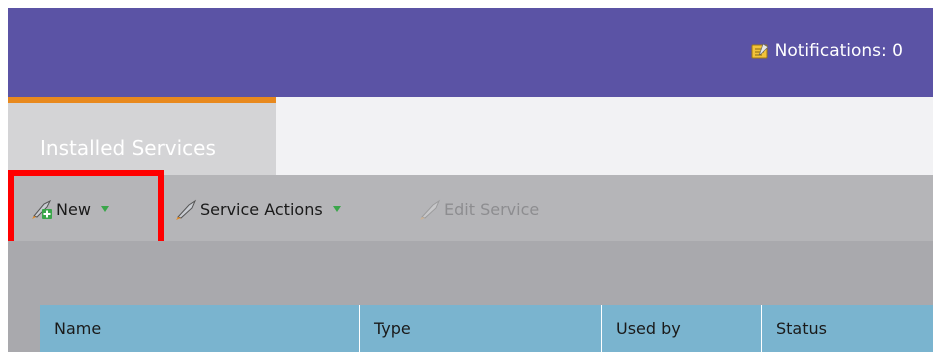  What do you see at coordinates (261, 209) in the screenshot?
I see `service-actions-label: Service Actions` at bounding box center [261, 209].